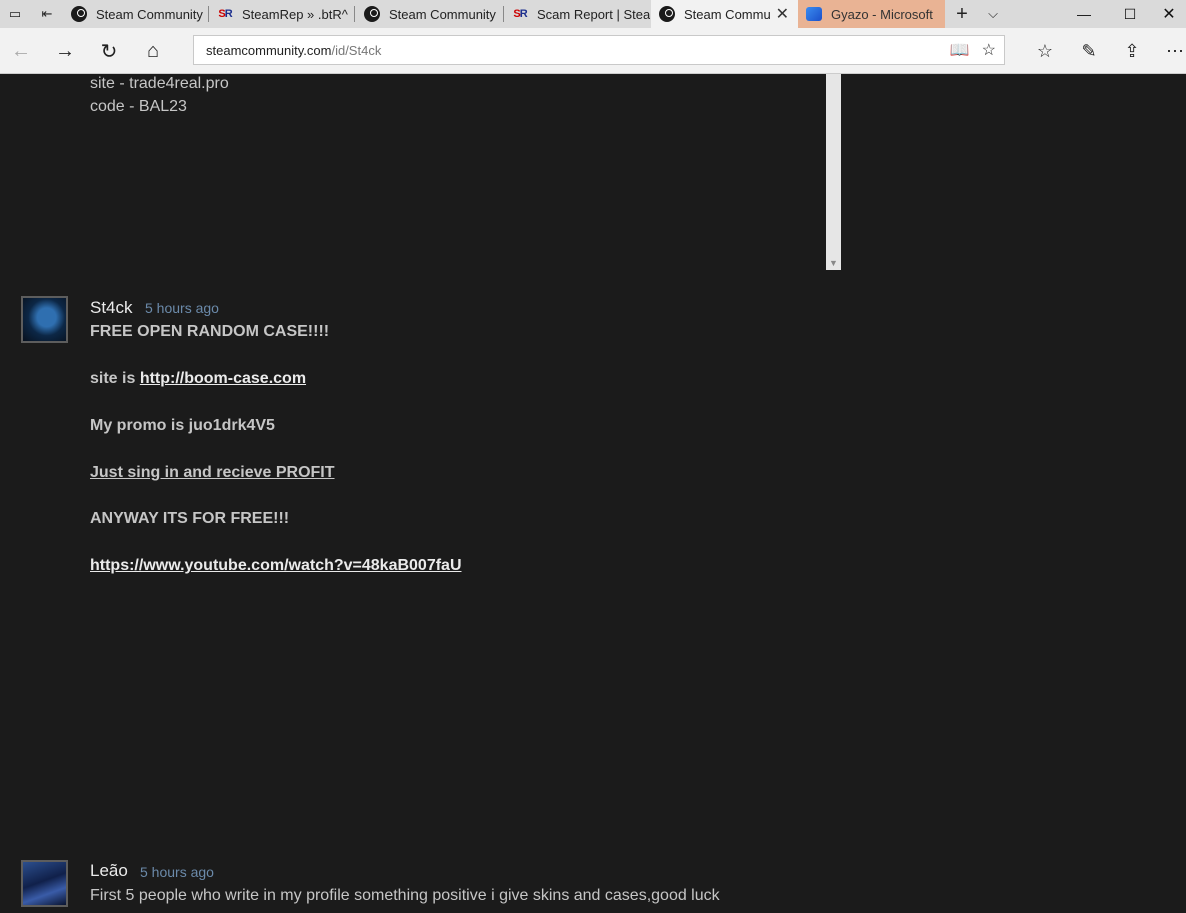  I want to click on comment-text: code - BAL23, so click(138, 106).